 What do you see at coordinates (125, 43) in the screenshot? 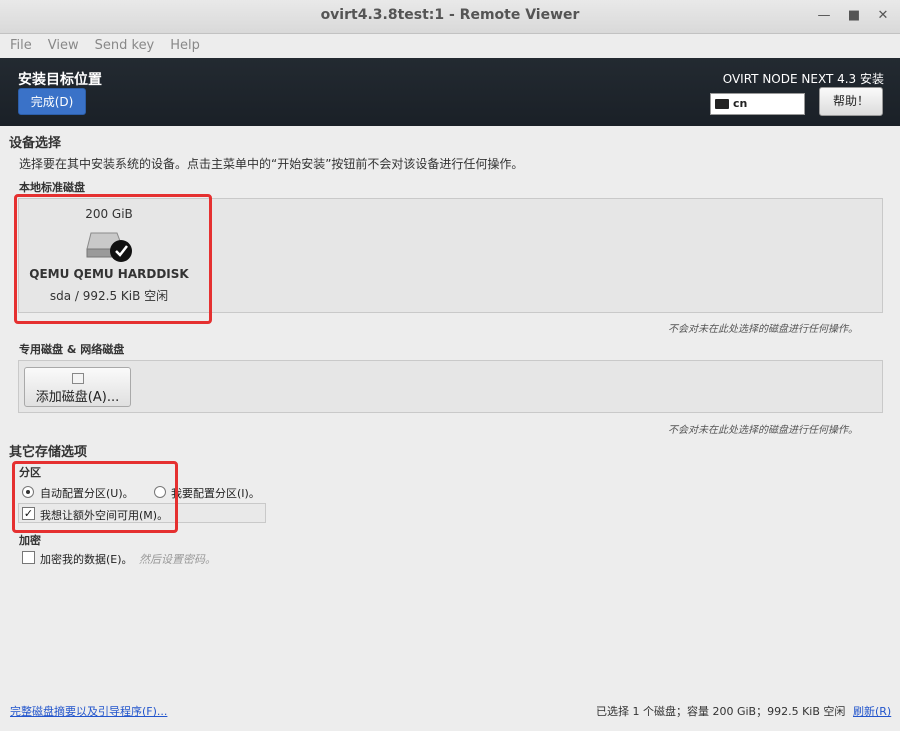
I see `menu-sendkey: Send key` at bounding box center [125, 43].